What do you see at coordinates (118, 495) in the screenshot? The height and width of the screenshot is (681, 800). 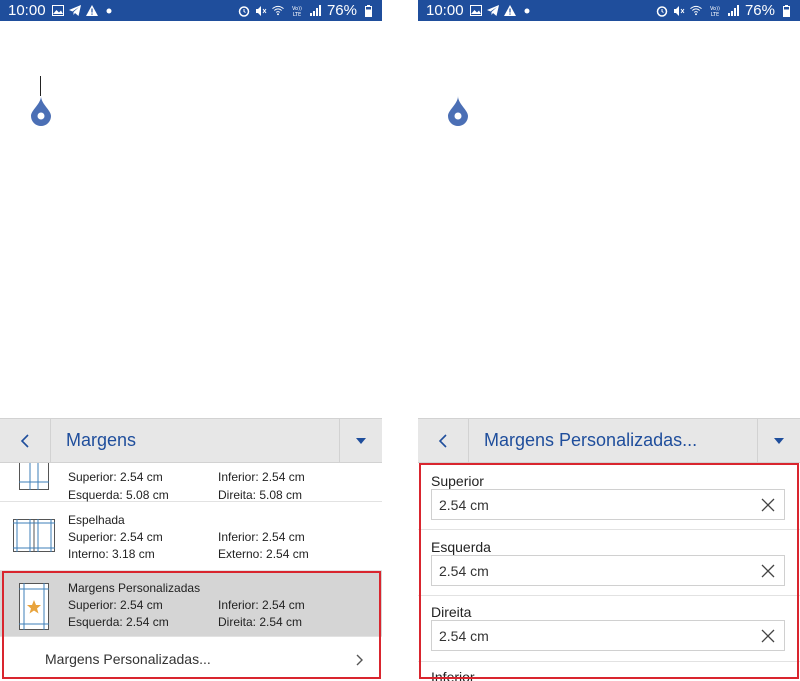 I see `margin-left-value: Esquerda: 5.08 cm` at bounding box center [118, 495].